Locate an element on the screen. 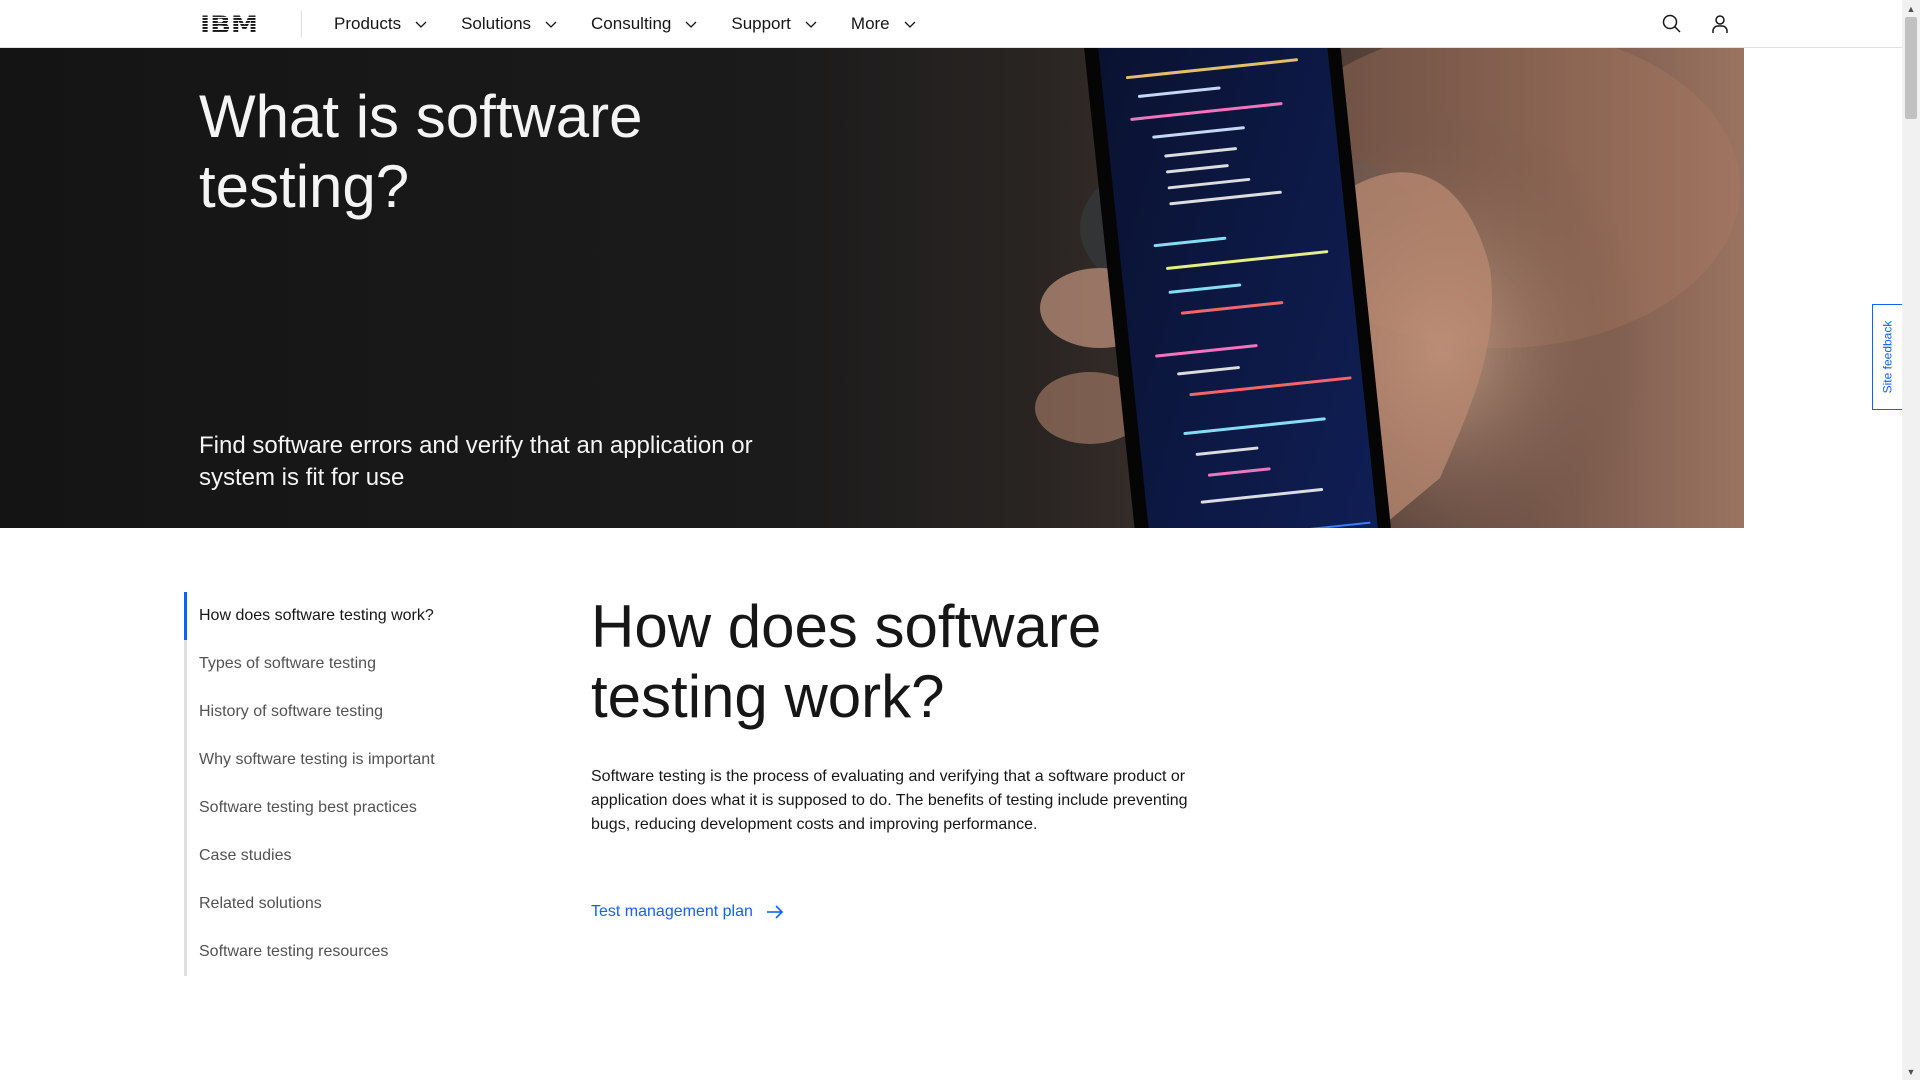 The image size is (1920, 1080). site-feedback-label: Site feedback is located at coordinates (1887, 357).